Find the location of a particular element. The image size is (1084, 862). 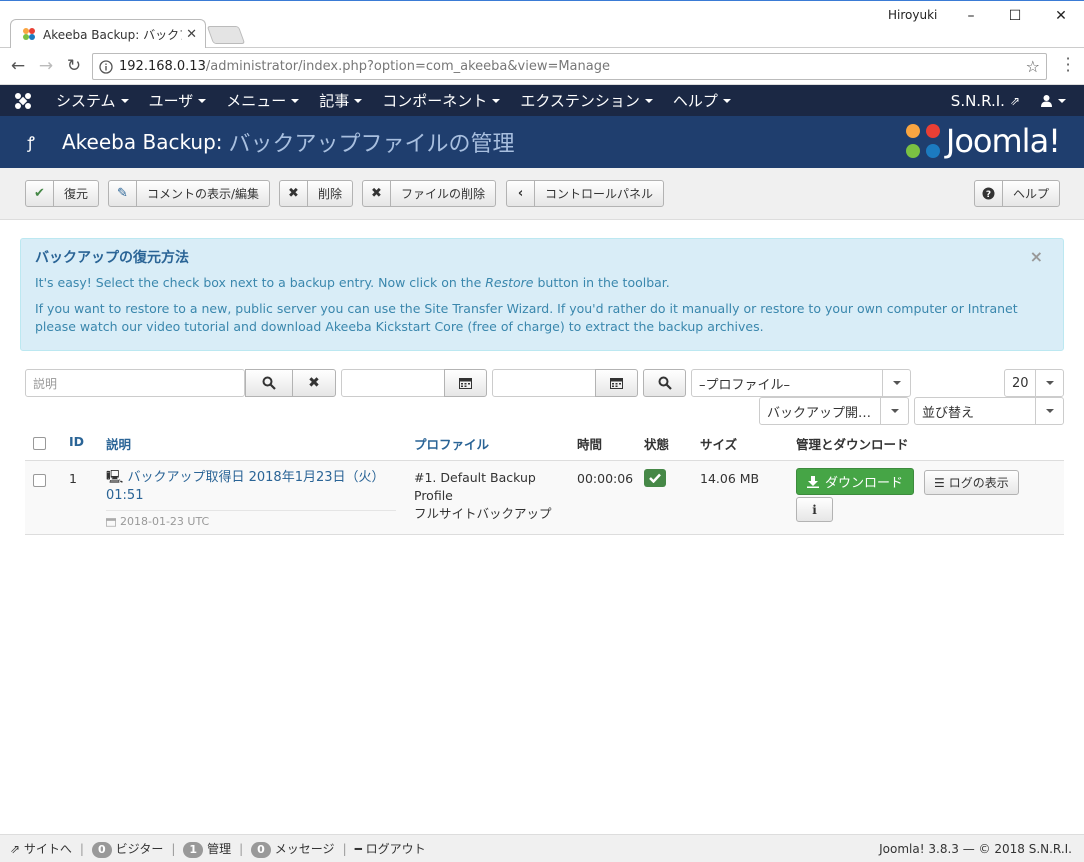

profile-select-value: –プロファイル– is located at coordinates (745, 385).